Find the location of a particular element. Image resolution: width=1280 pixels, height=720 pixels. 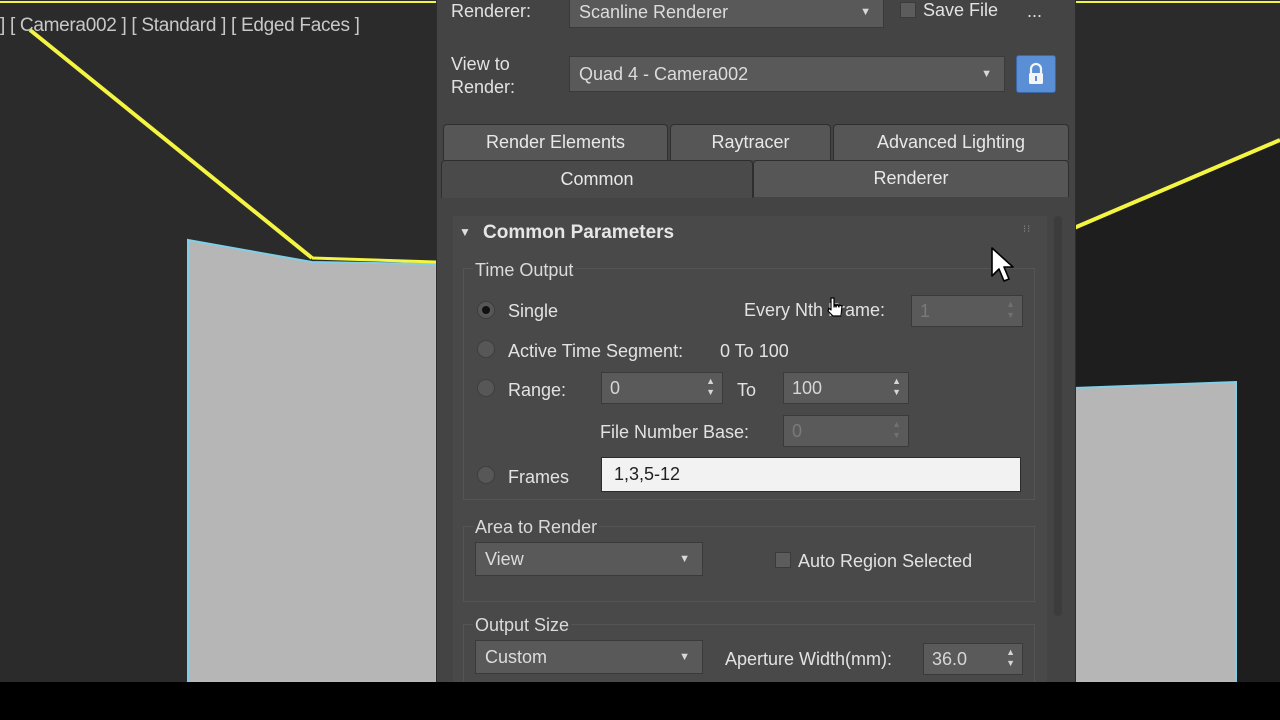

tab-render-elements: Render Elements is located at coordinates (555, 142).